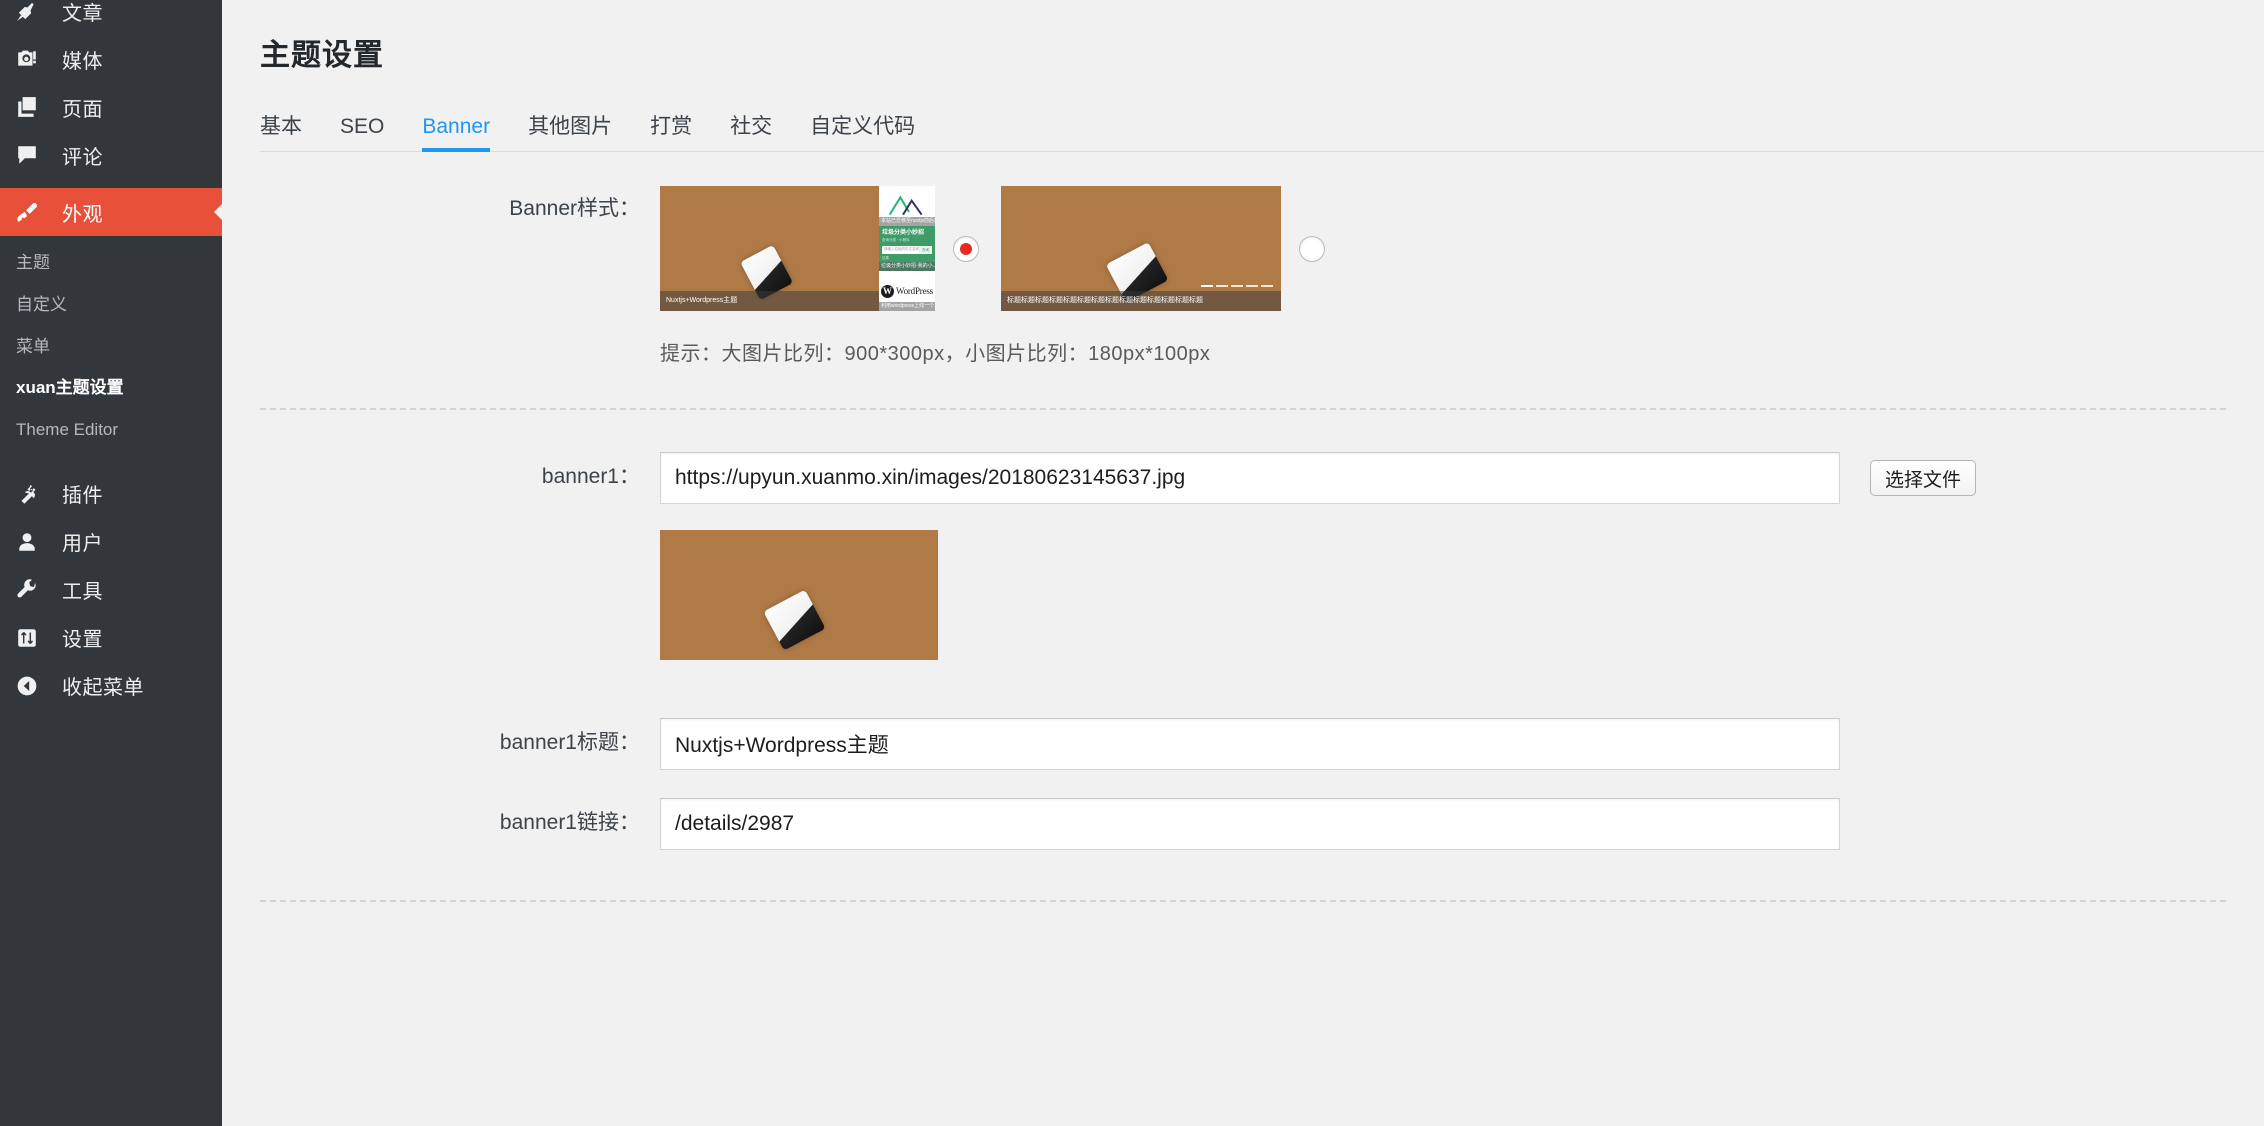 The width and height of the screenshot is (2264, 1126). Describe the element at coordinates (1250, 744) in the screenshot. I see `banner1-title-input` at that location.